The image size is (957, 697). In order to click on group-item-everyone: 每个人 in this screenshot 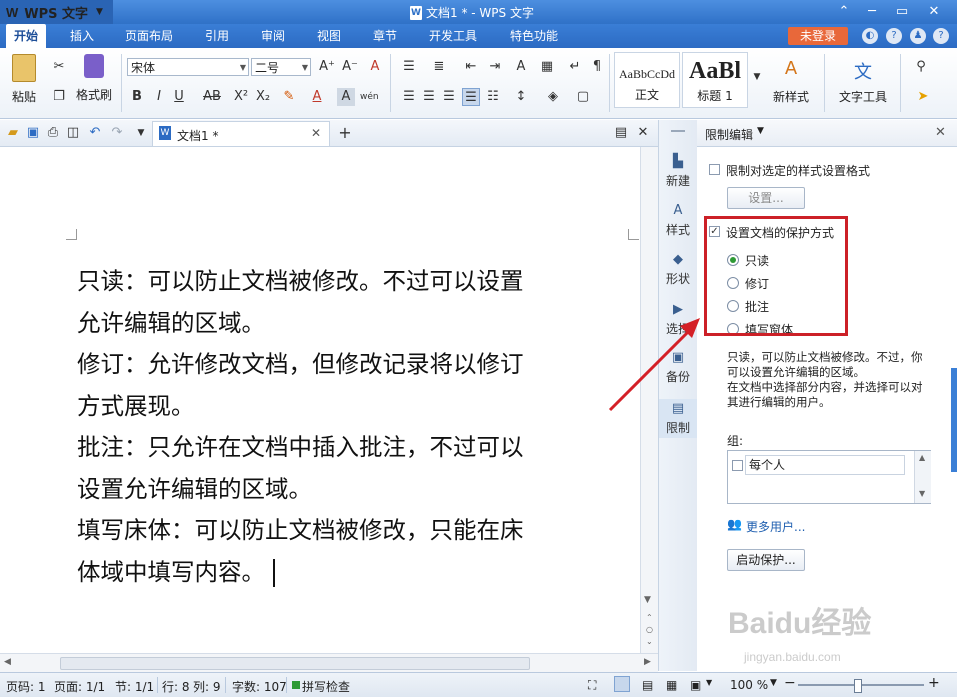, I will do `click(825, 465)`.